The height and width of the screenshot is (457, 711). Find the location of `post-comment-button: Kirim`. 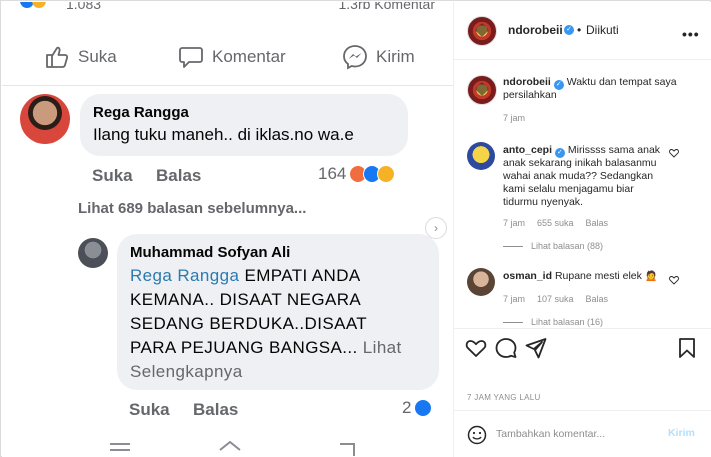

post-comment-button: Kirim is located at coordinates (681, 433).